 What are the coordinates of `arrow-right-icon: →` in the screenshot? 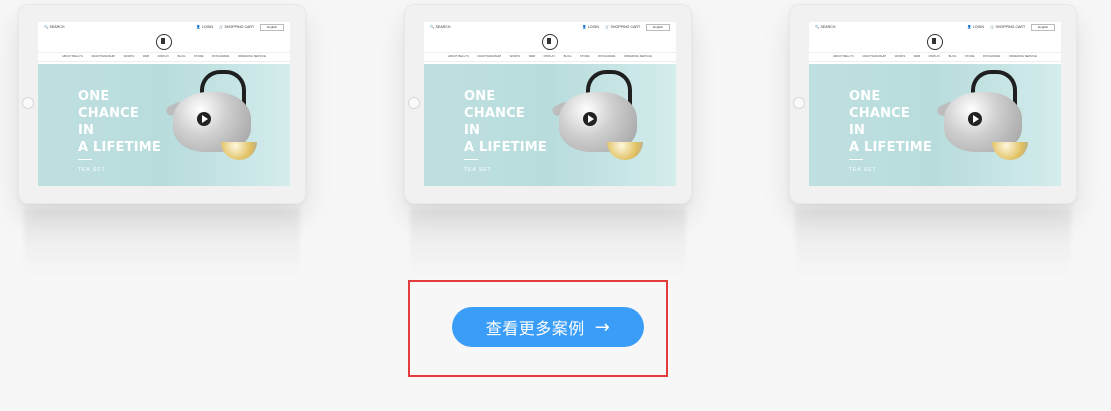 It's located at (602, 327).